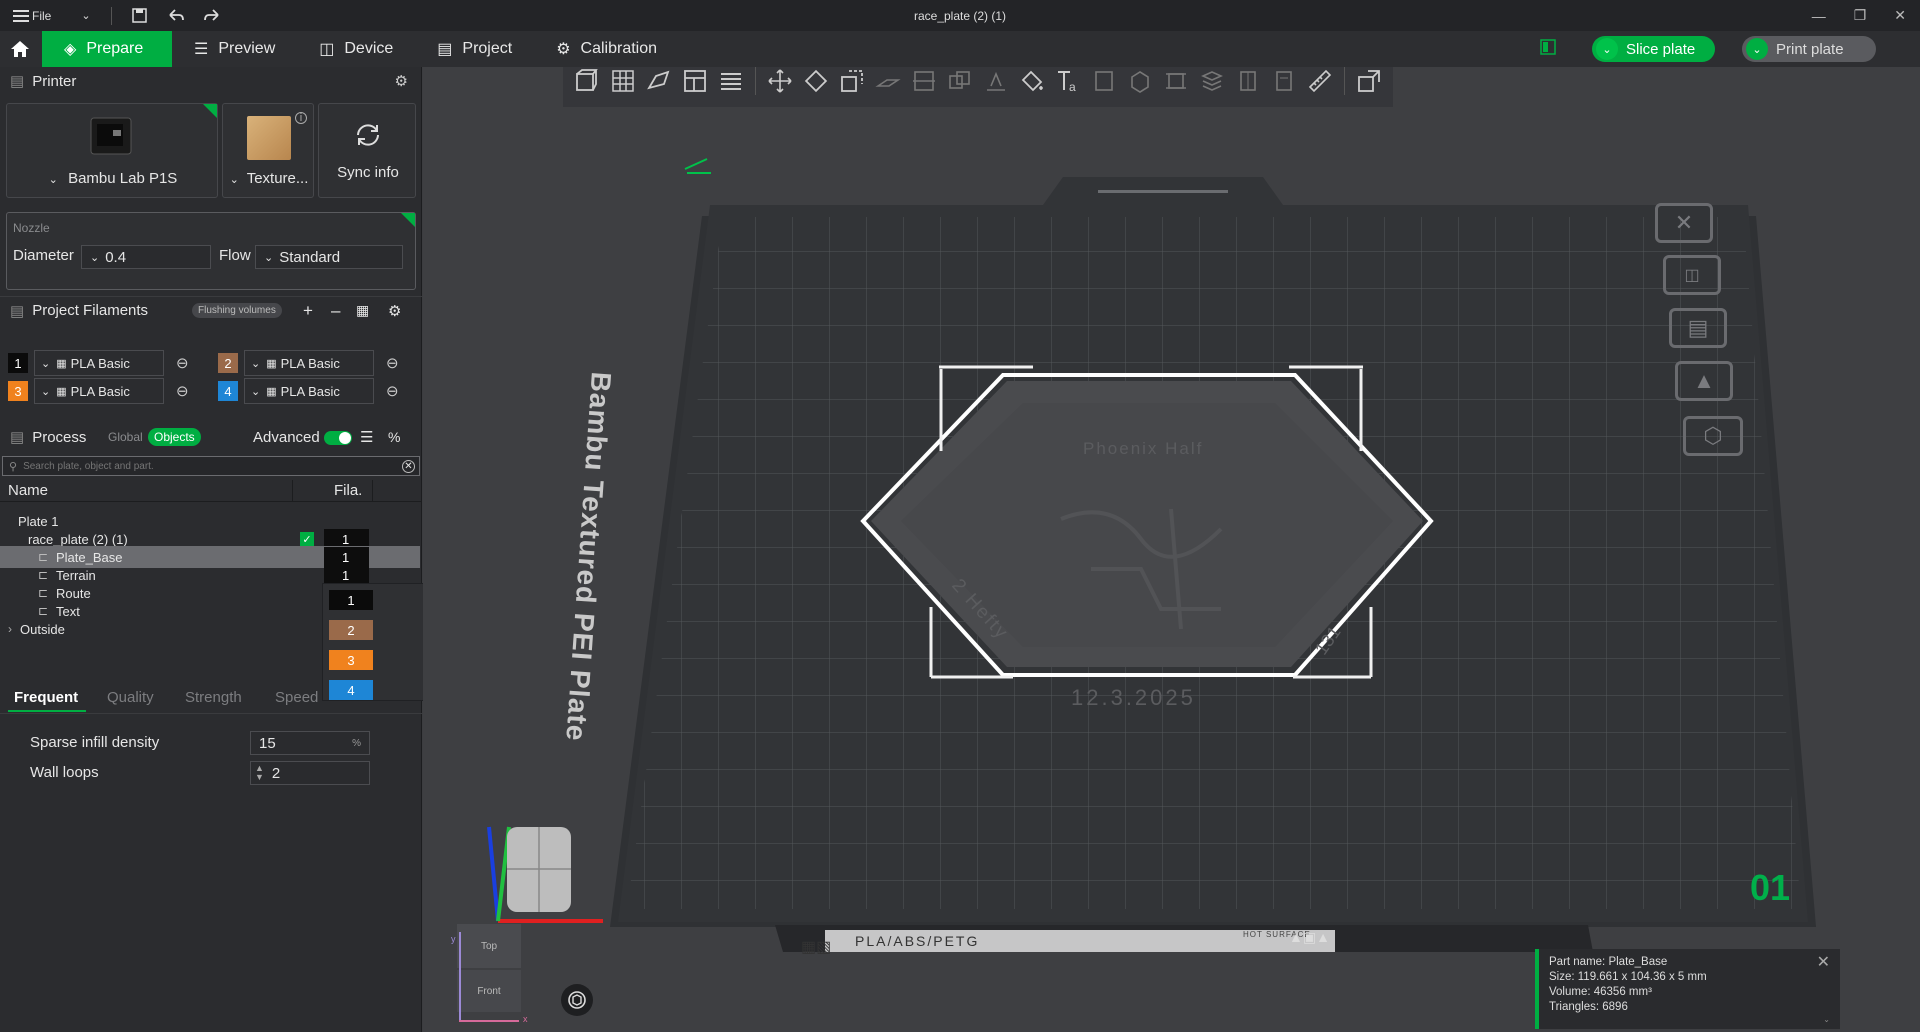 The image size is (1920, 1032). Describe the element at coordinates (259, 773) in the screenshot. I see `stepper-arrows-icon: ▲ ▼` at that location.